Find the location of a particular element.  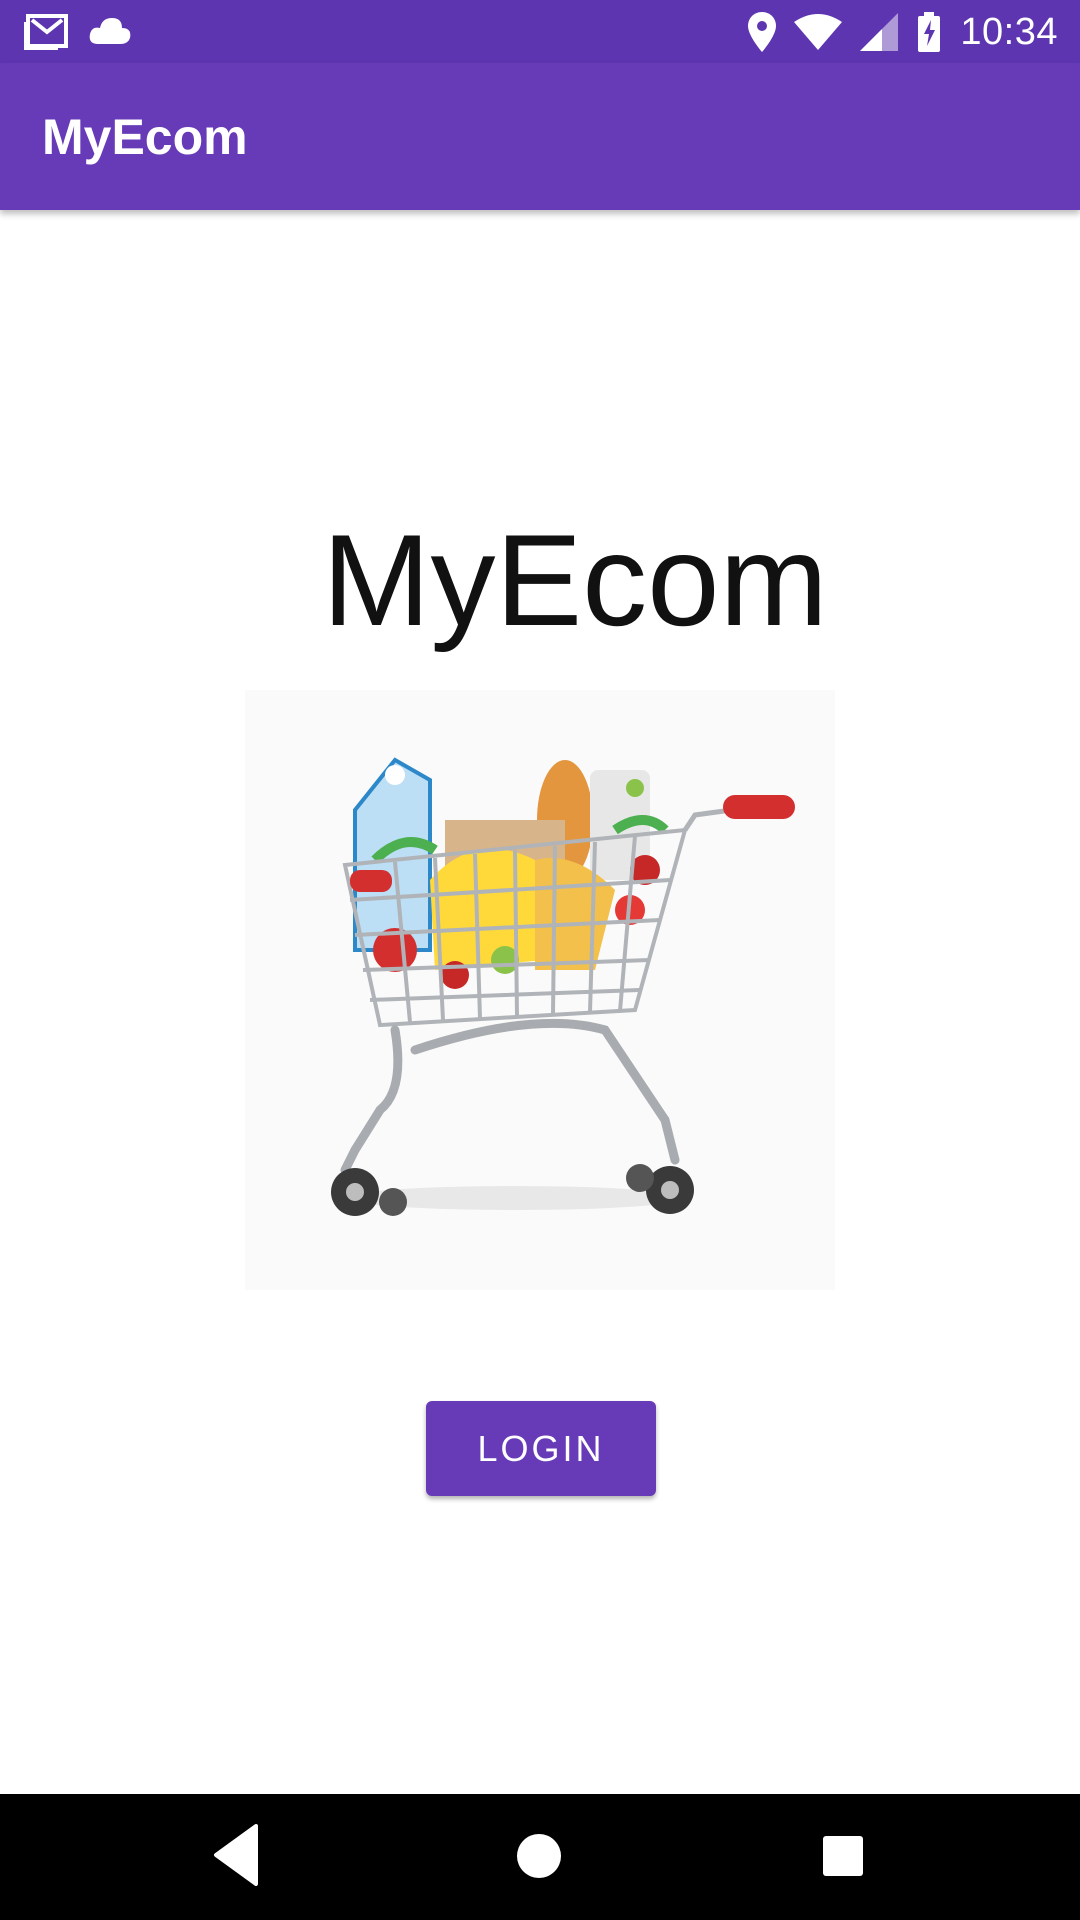

gmail-icon is located at coordinates (46, 32).